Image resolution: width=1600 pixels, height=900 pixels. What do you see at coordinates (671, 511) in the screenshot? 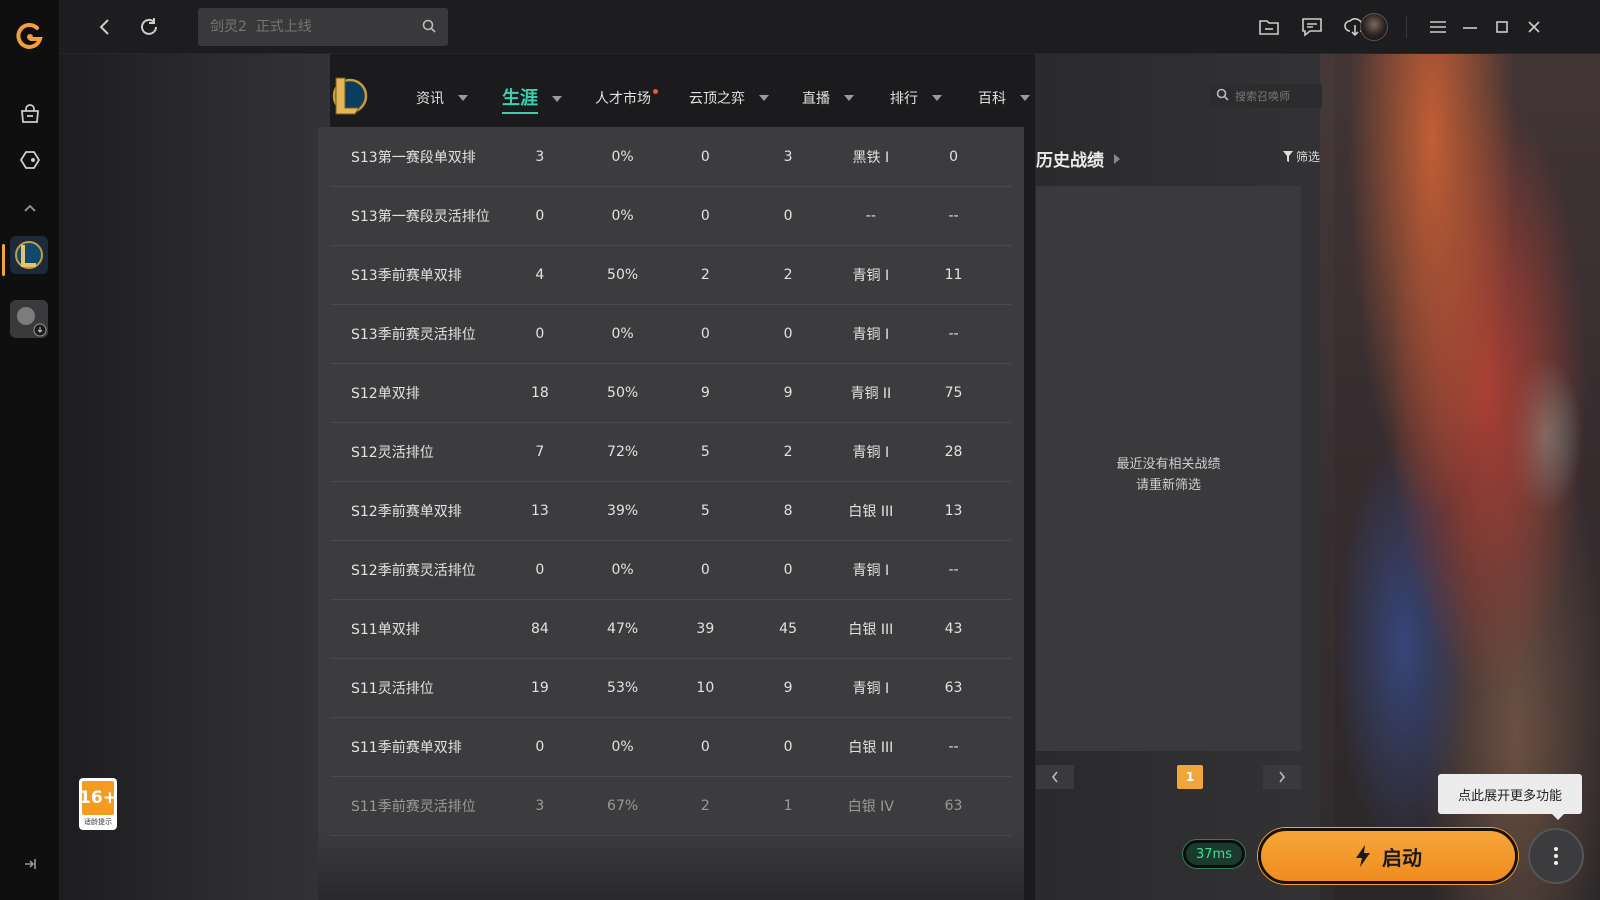
I see `table-row: S12季前赛单双排 13 39% 5 8 白银 III 13` at bounding box center [671, 511].